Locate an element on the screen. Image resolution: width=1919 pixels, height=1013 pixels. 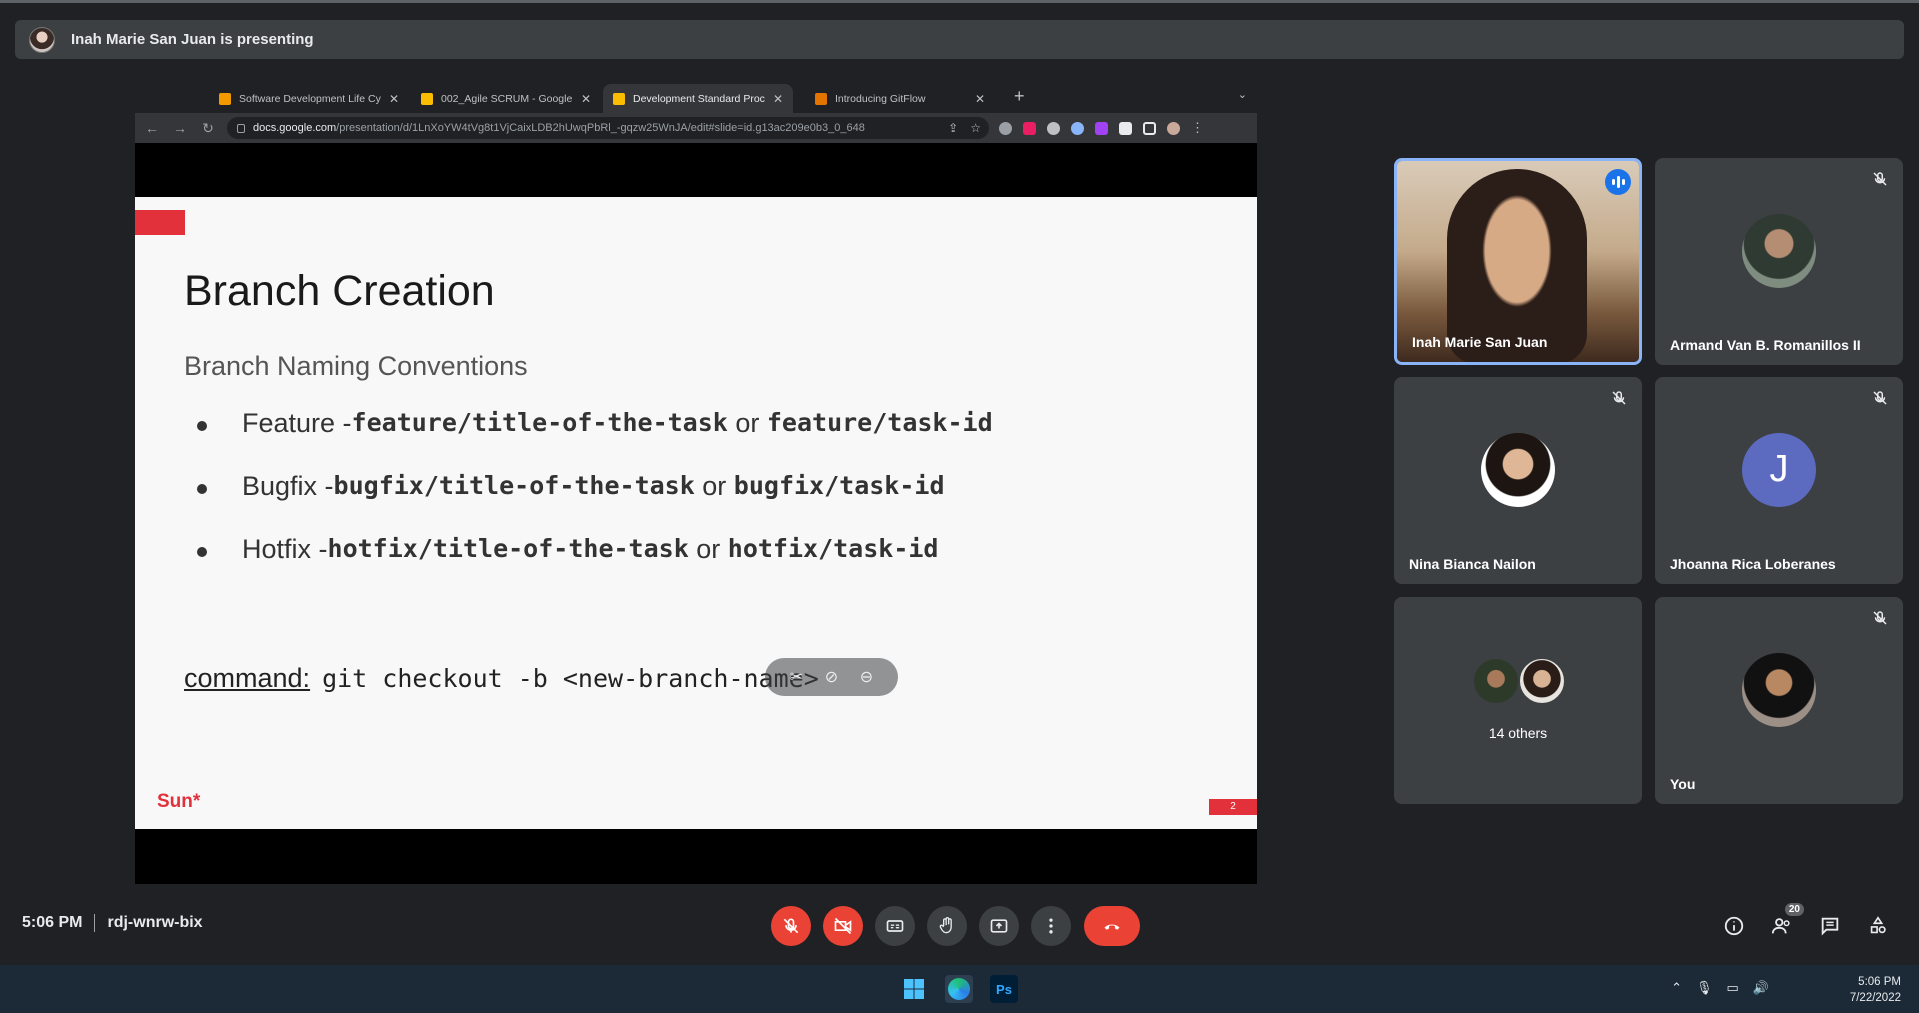
share-icon: ⇪ is located at coordinates (953, 128).